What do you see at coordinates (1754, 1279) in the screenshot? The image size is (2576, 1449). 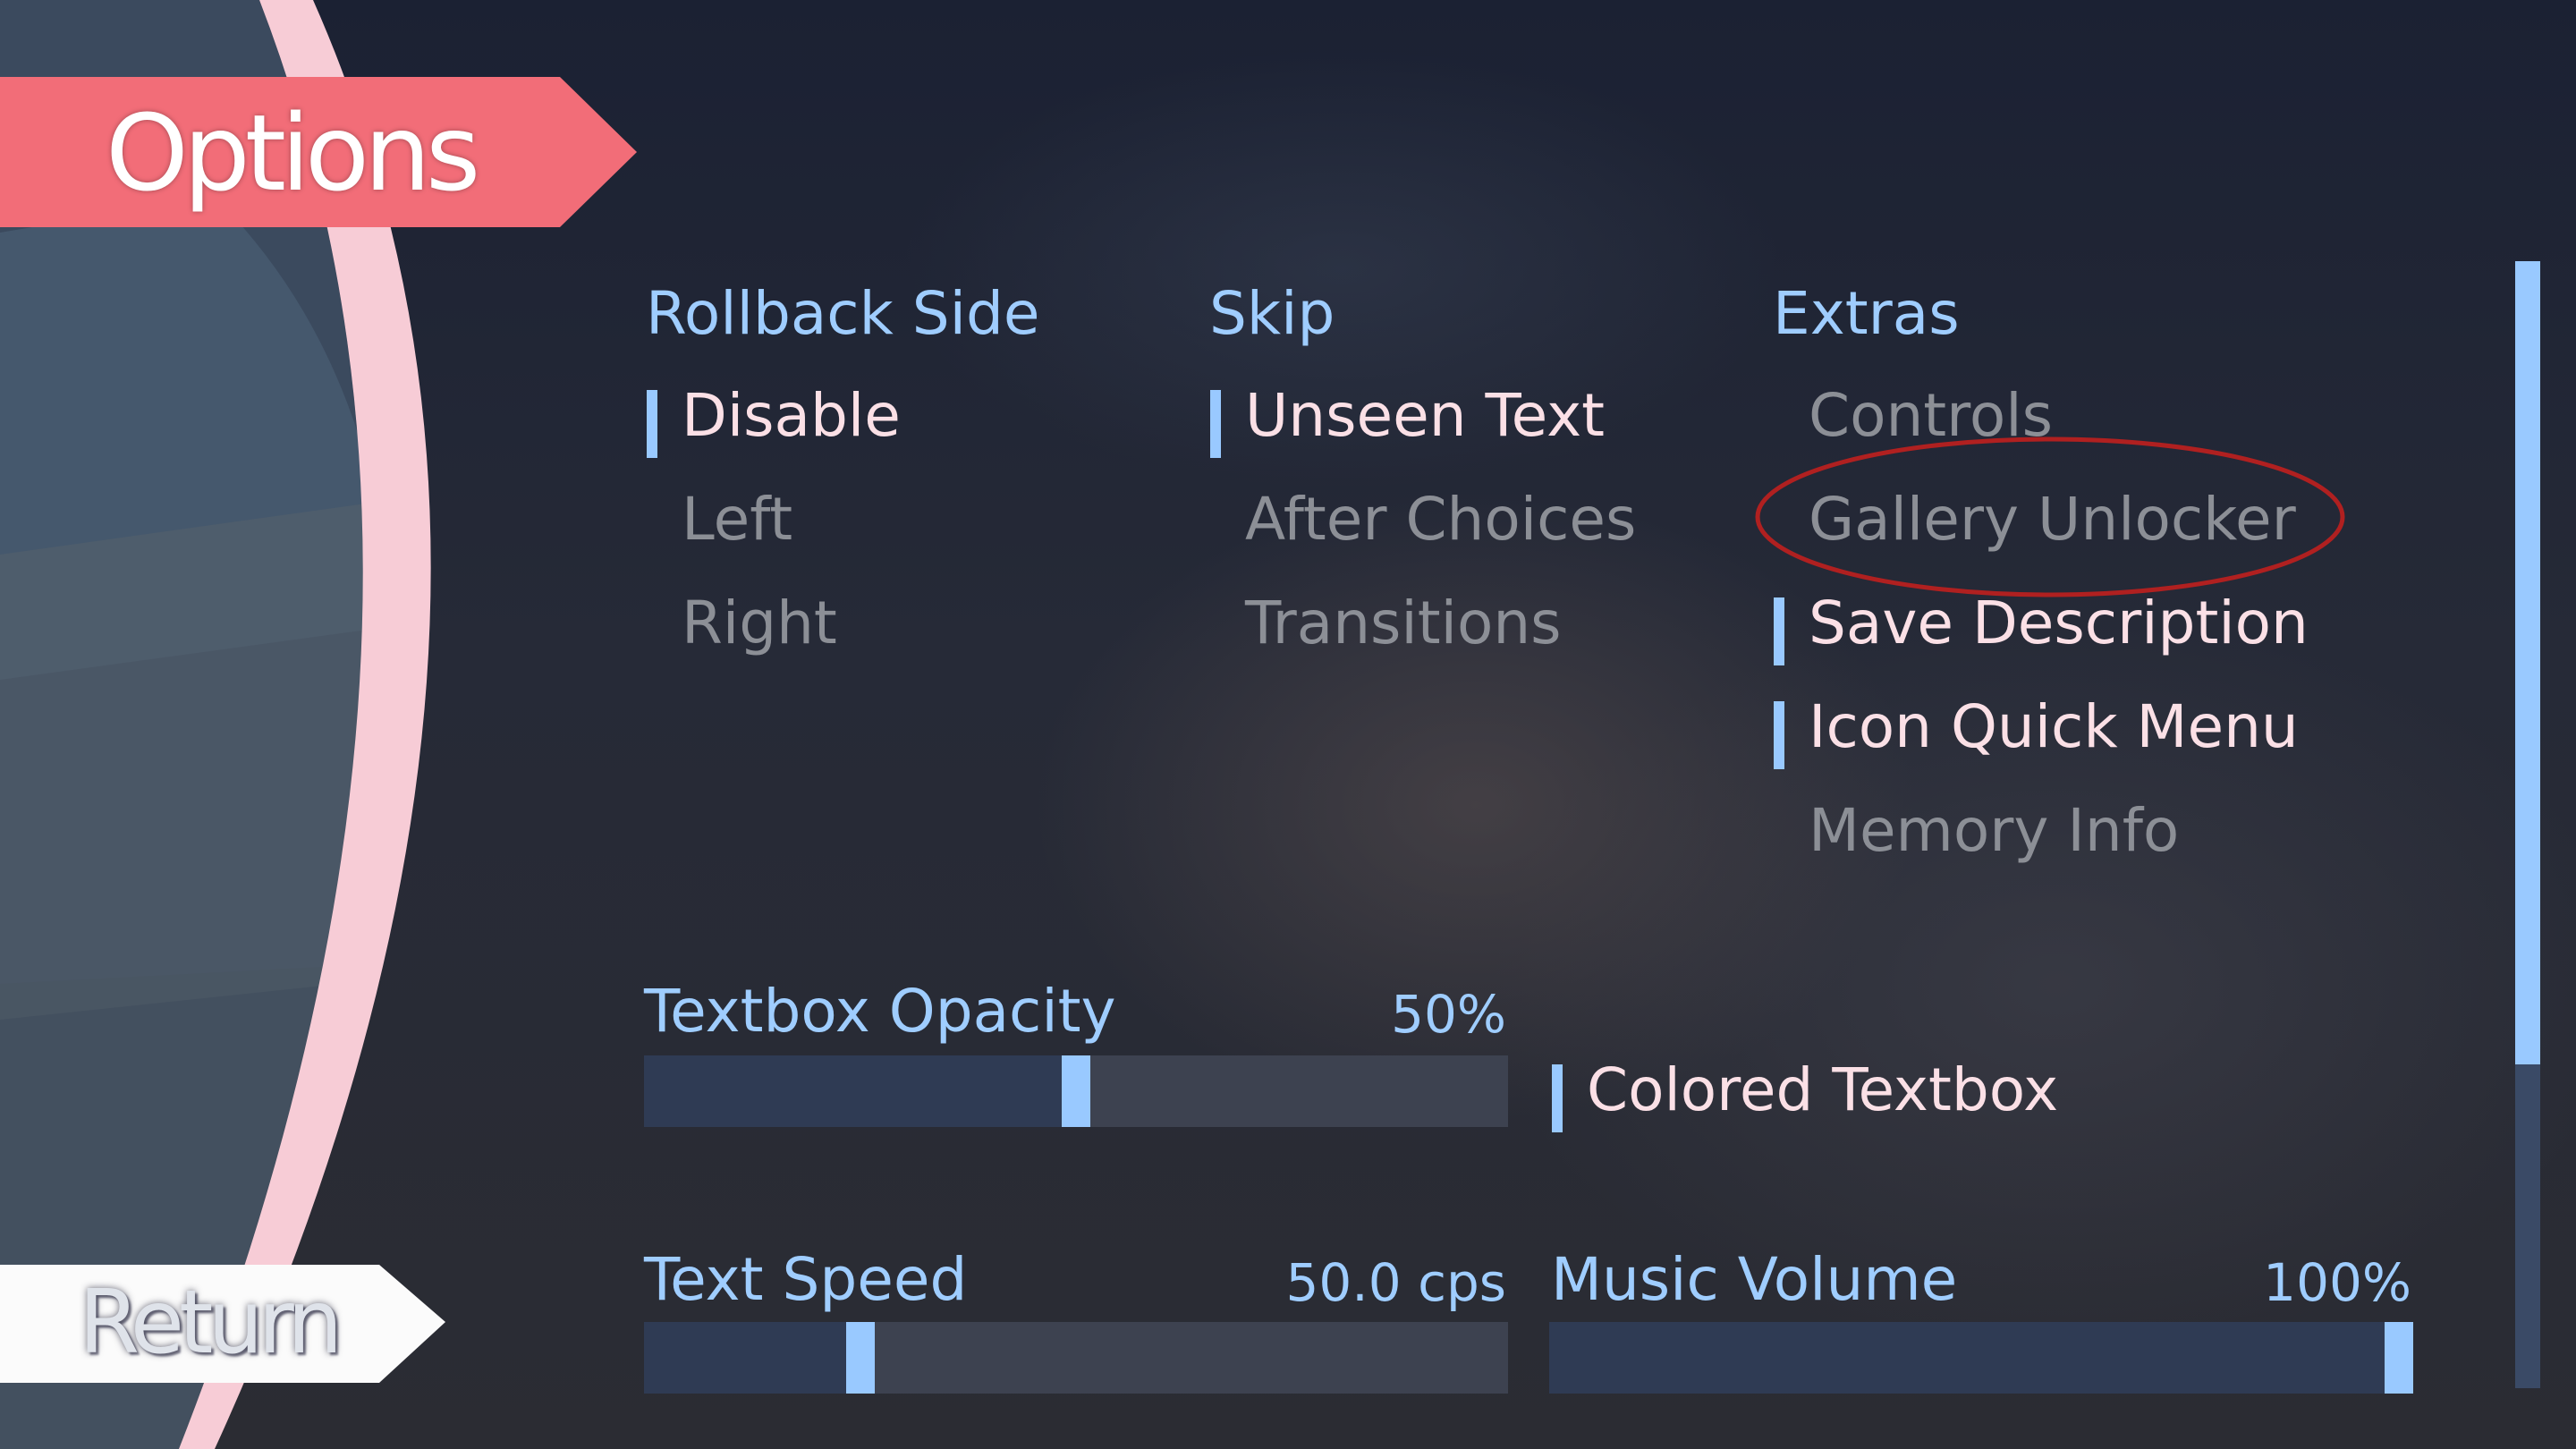 I see `music-volume-label: Music Volume` at bounding box center [1754, 1279].